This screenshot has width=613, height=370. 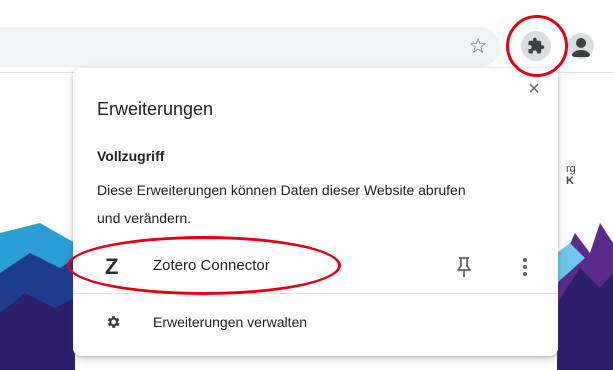 What do you see at coordinates (525, 267) in the screenshot?
I see `more-options-icon` at bounding box center [525, 267].